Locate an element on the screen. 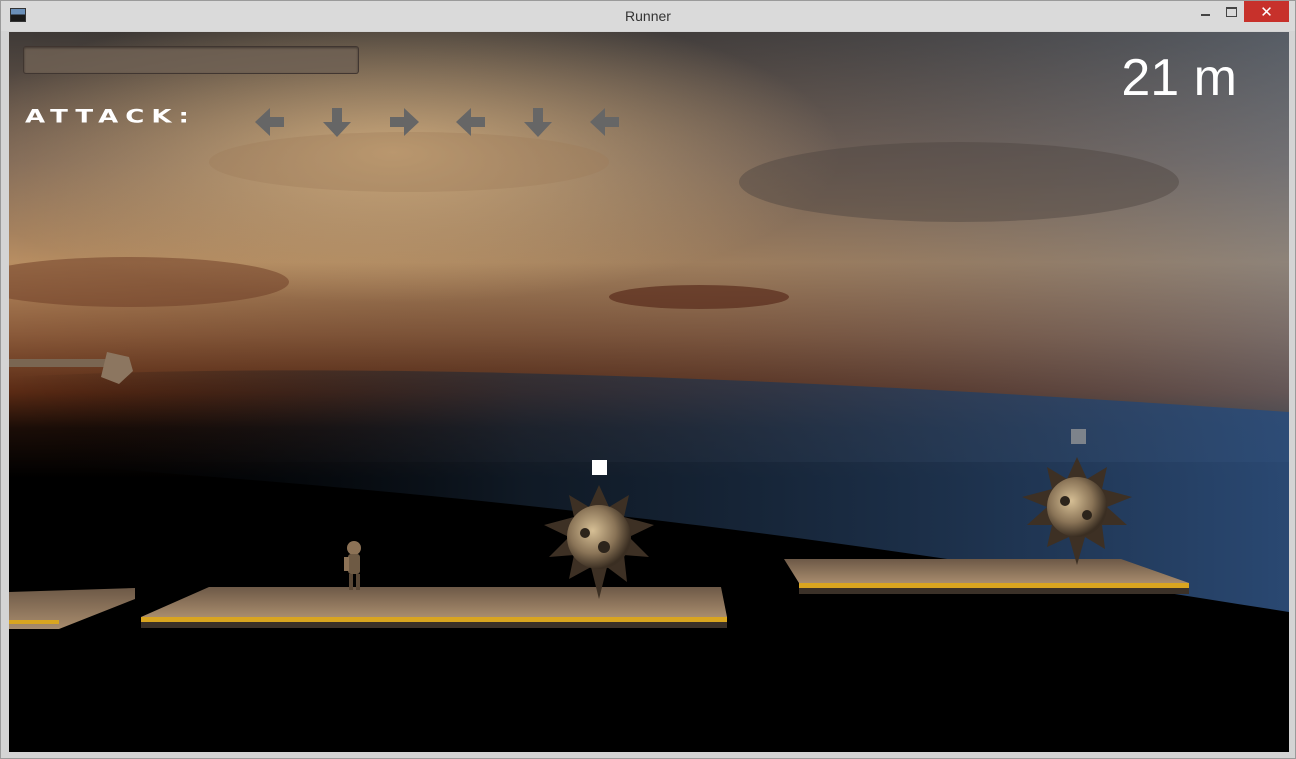 Image resolution: width=1296 pixels, height=759 pixels. close-button: ✕ is located at coordinates (1266, 11).